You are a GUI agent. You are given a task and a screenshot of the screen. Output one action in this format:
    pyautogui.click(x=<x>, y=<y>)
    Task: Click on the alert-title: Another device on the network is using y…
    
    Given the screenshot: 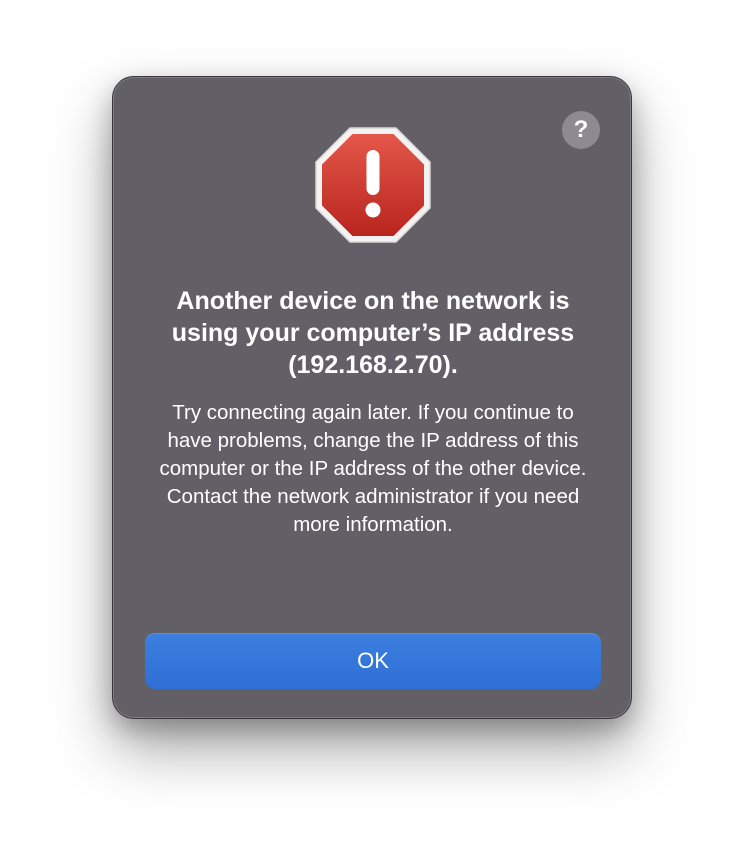 What is the action you would take?
    pyautogui.click(x=373, y=333)
    